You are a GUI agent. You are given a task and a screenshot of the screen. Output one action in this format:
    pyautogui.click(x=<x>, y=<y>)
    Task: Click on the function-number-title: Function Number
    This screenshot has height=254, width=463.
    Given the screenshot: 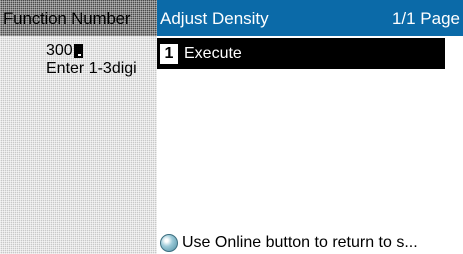 What is the action you would take?
    pyautogui.click(x=67, y=18)
    